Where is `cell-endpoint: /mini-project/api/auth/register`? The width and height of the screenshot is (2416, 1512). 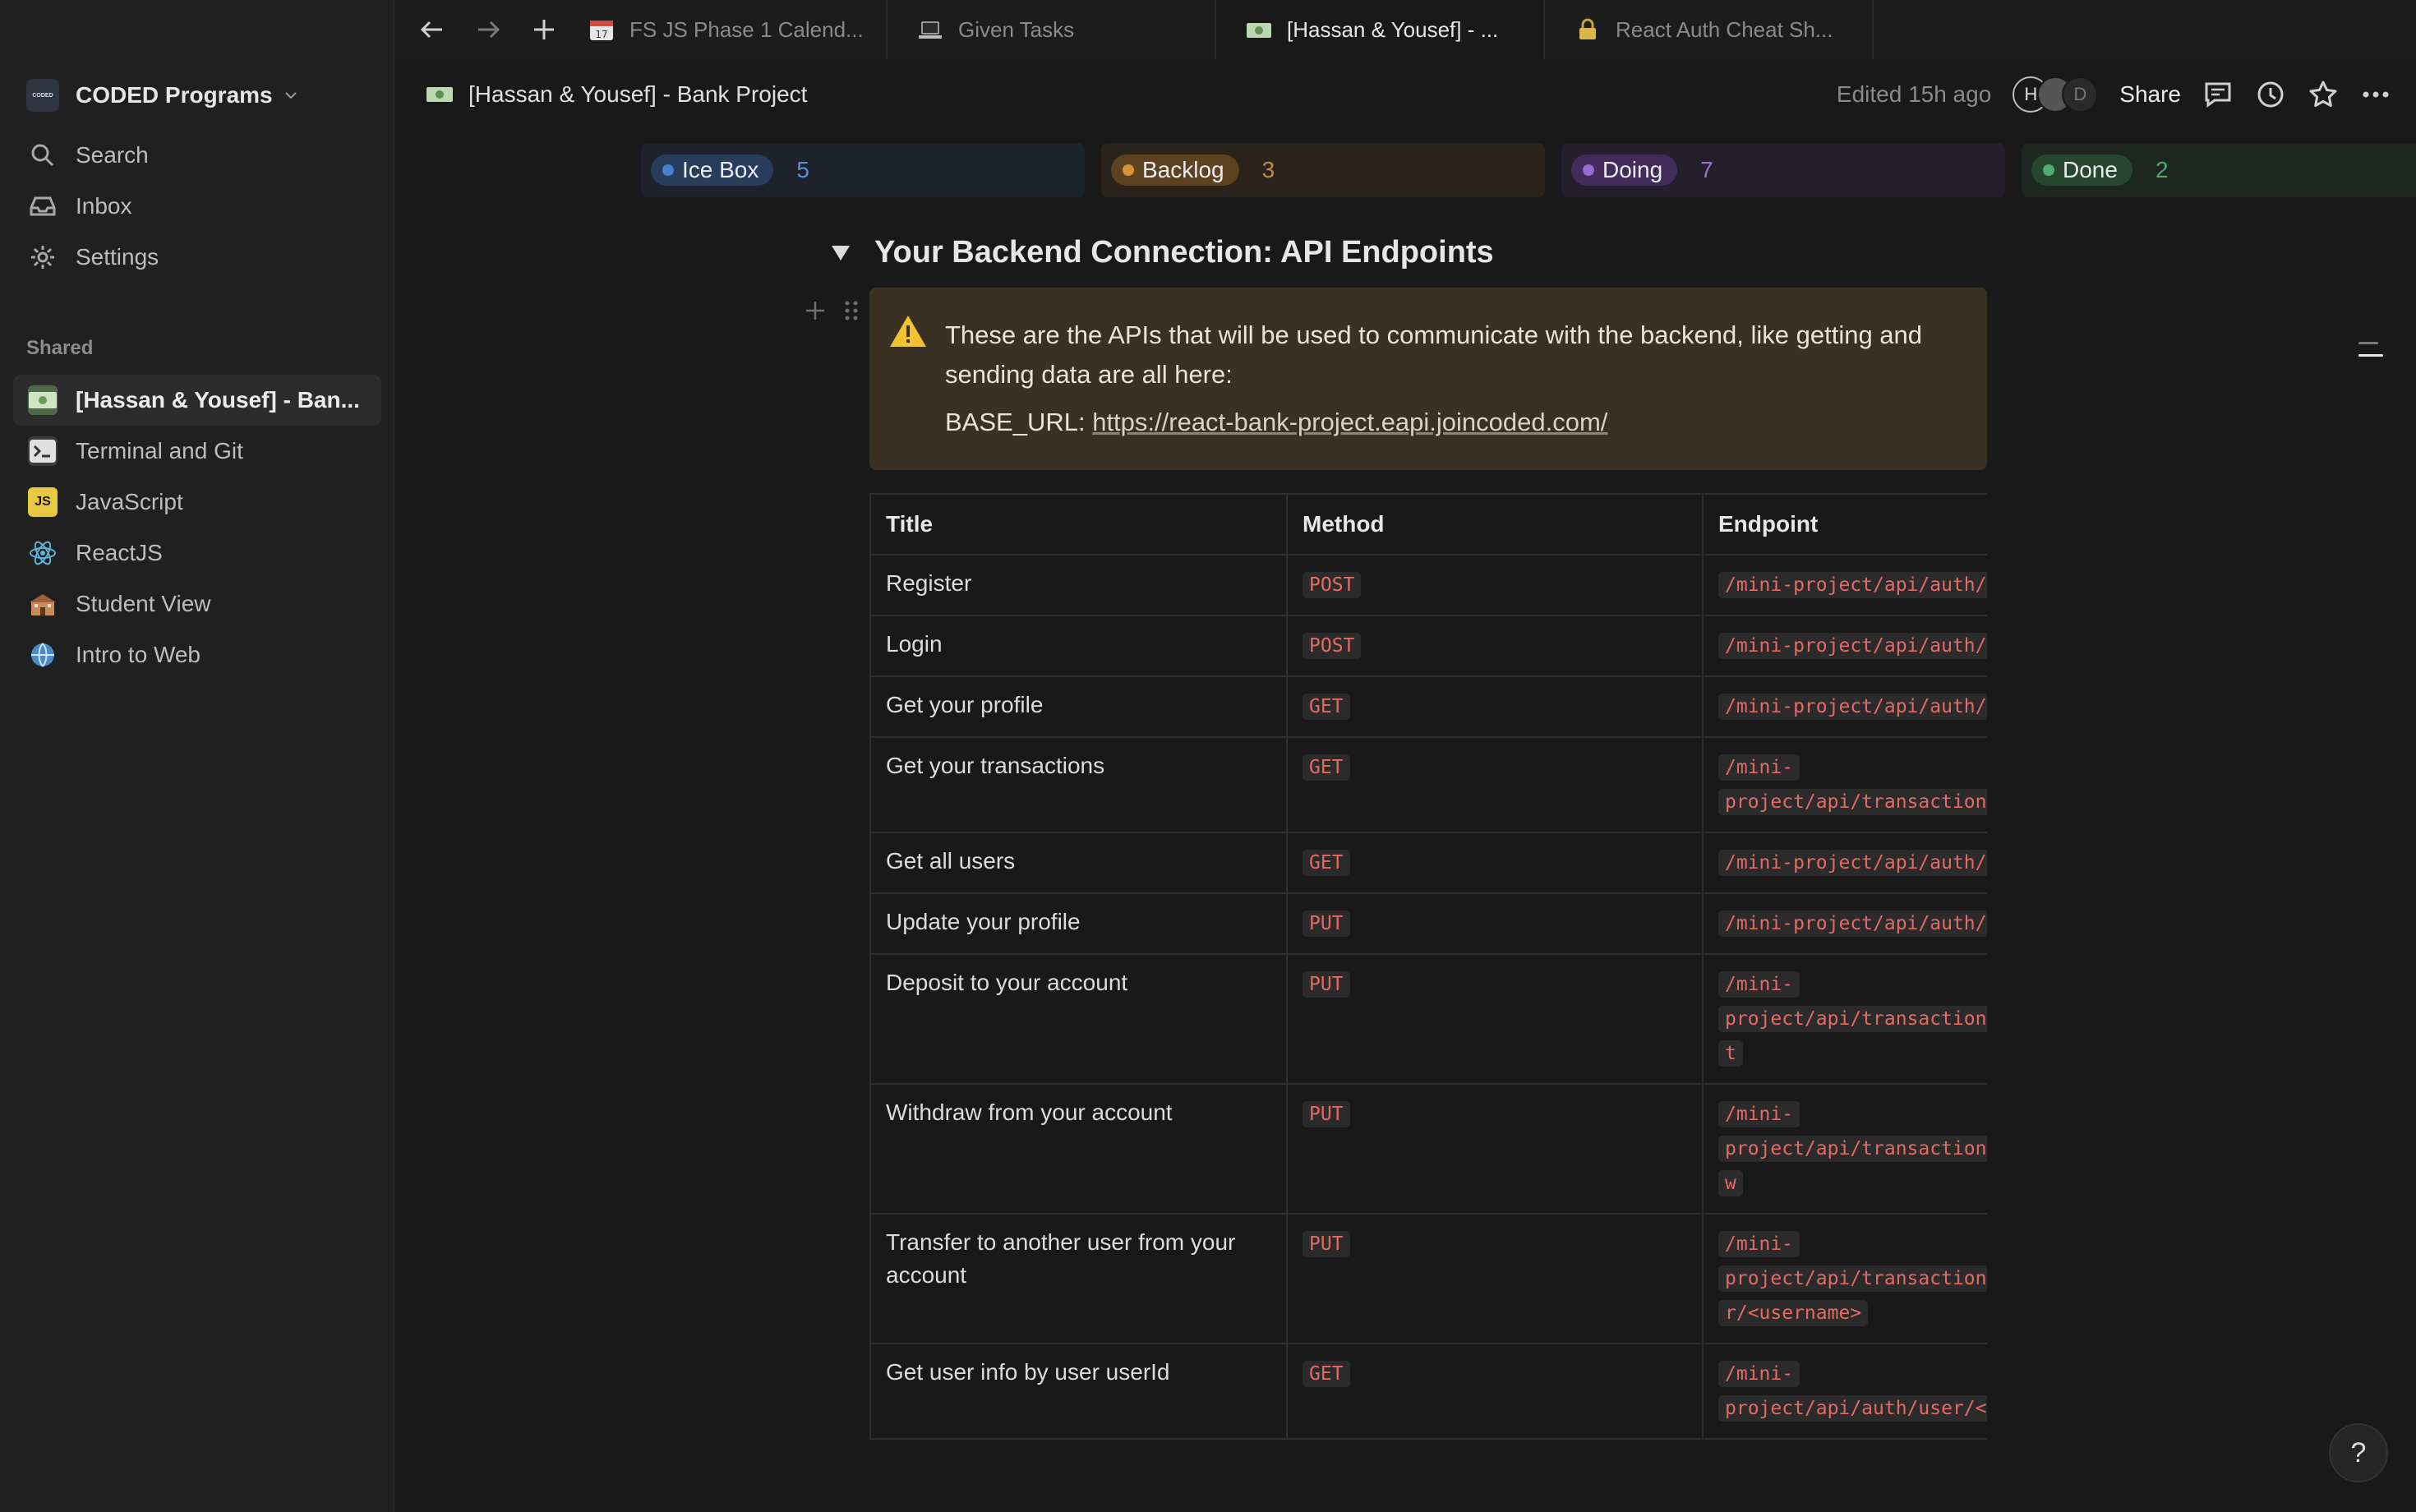 cell-endpoint: /mini-project/api/auth/register is located at coordinates (1845, 585).